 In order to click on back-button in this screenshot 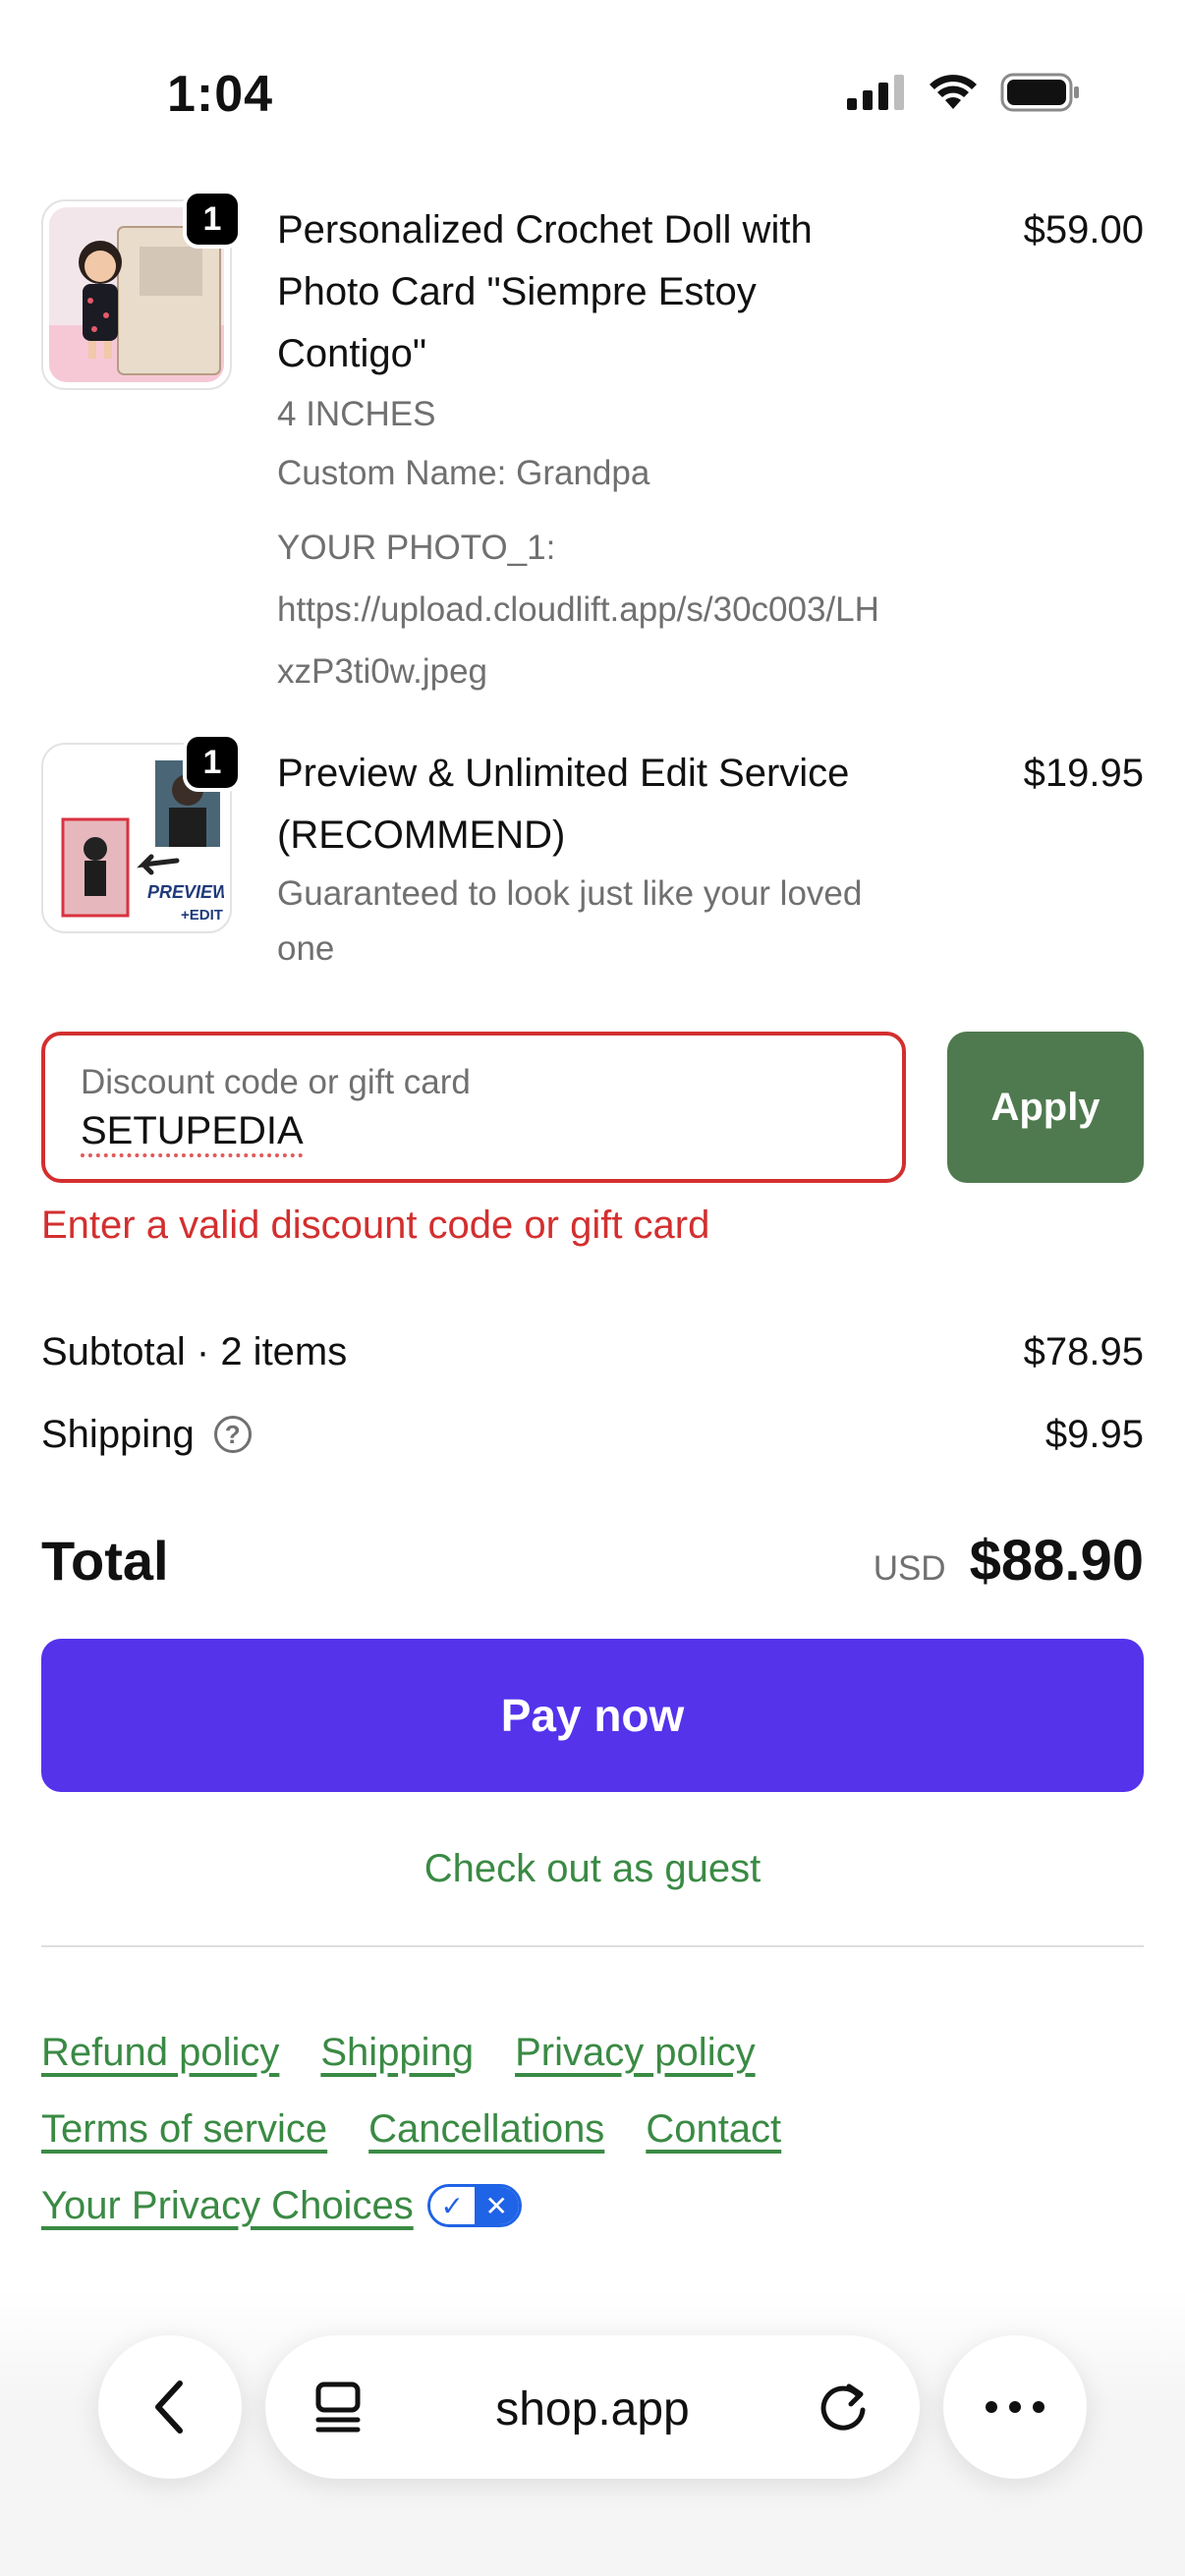, I will do `click(170, 2407)`.